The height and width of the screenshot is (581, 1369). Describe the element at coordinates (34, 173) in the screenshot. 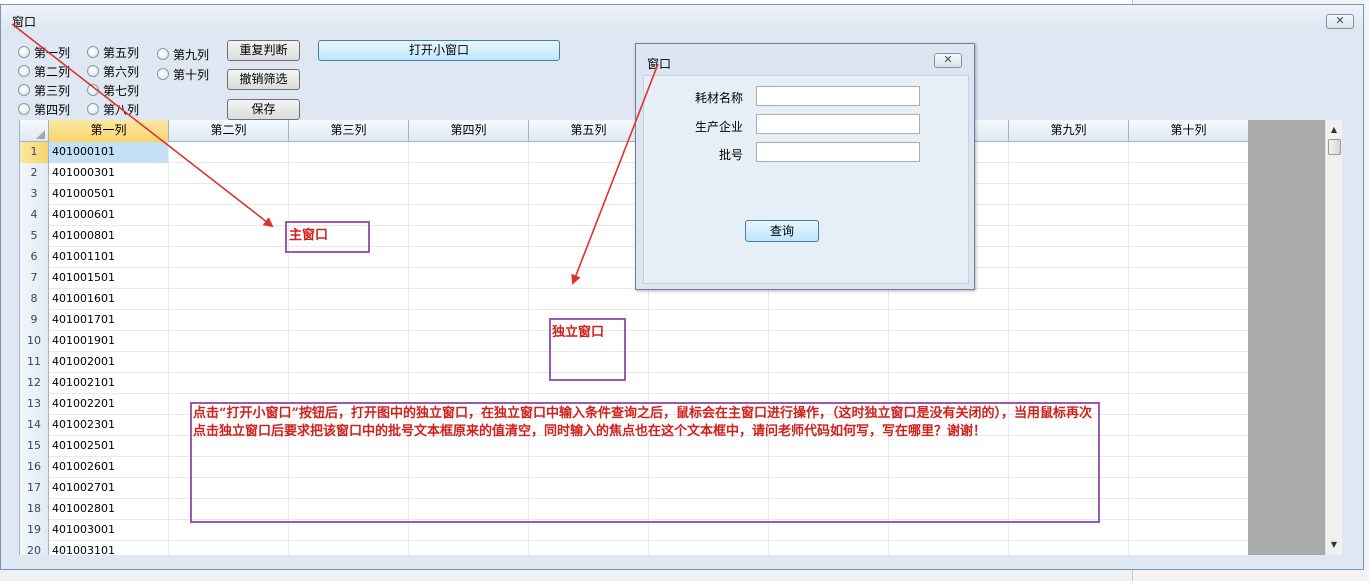

I see `row-number: 2` at that location.